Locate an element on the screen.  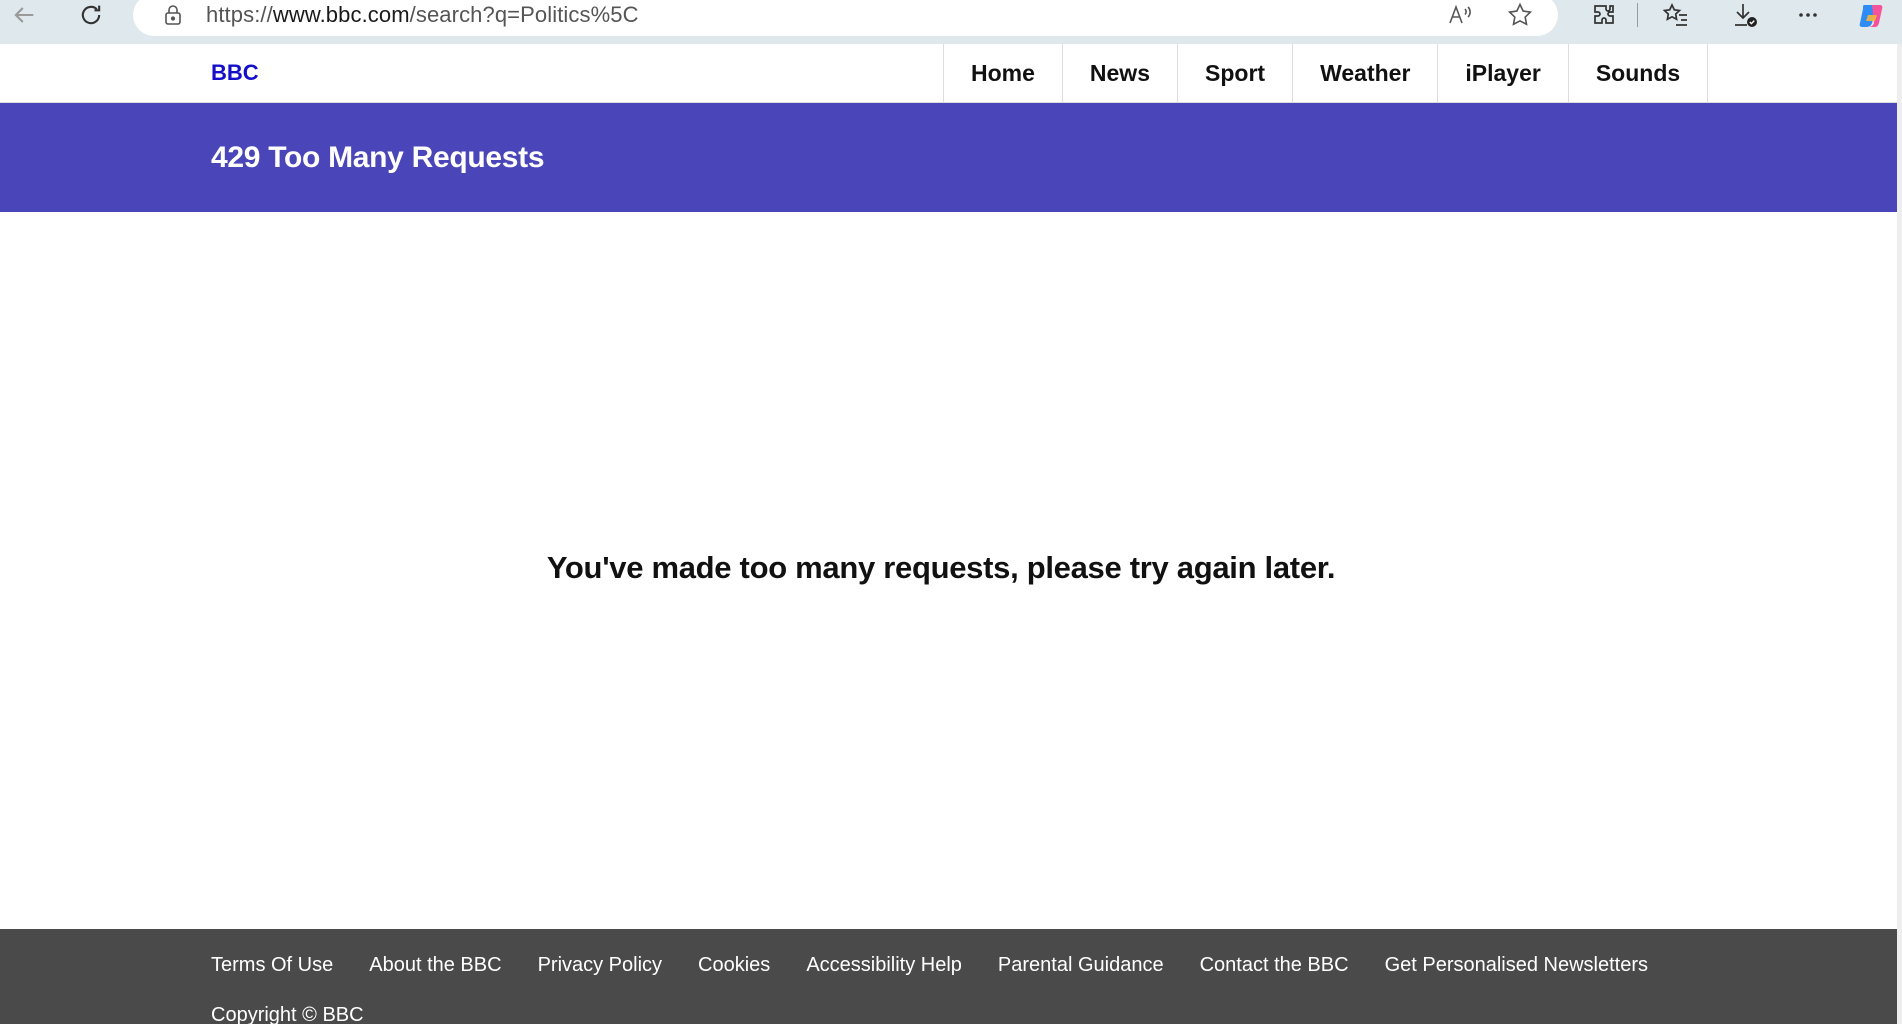
footer-link-accessibility: Accessibility Help is located at coordinates (884, 965).